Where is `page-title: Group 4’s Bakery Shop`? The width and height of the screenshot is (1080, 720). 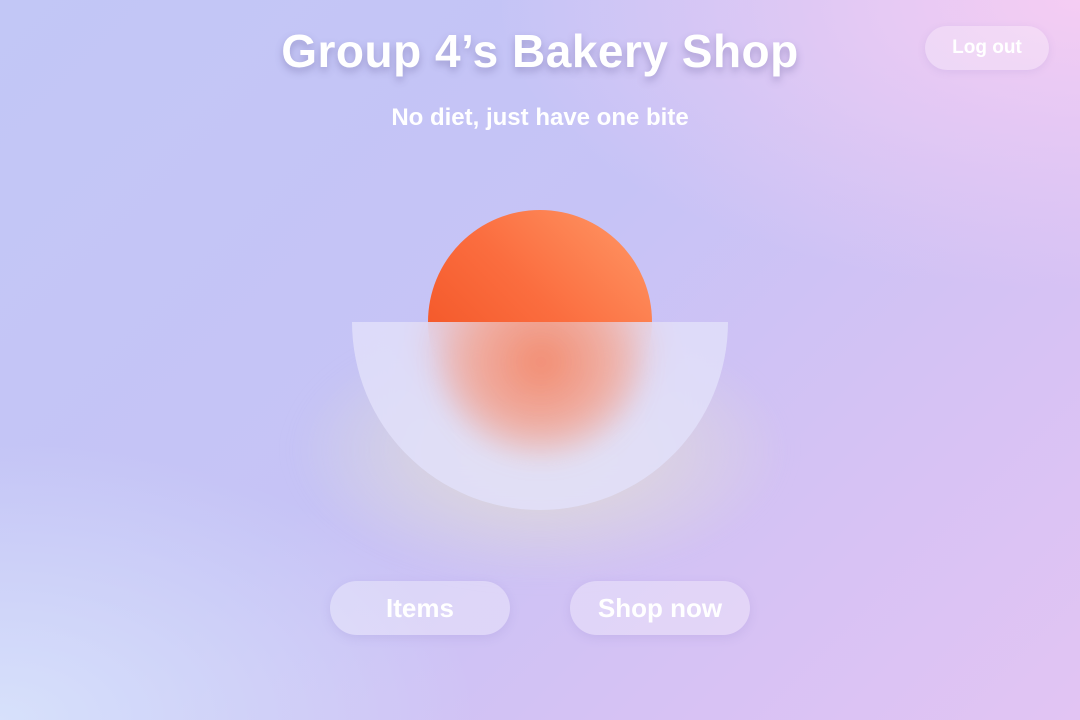 page-title: Group 4’s Bakery Shop is located at coordinates (540, 51).